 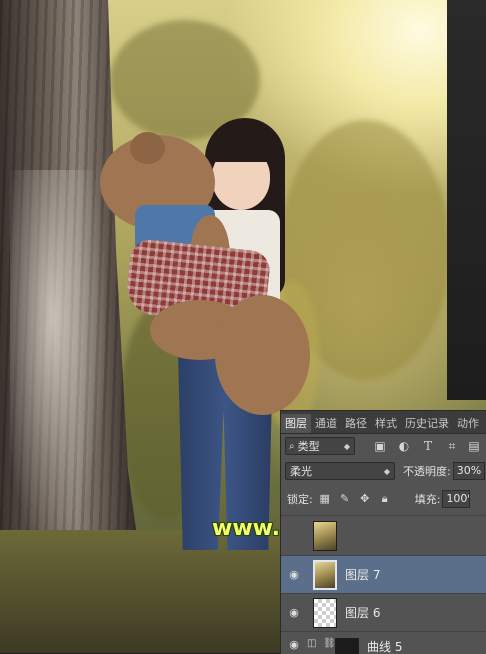 I want to click on tab-channels: 通道, so click(x=326, y=423).